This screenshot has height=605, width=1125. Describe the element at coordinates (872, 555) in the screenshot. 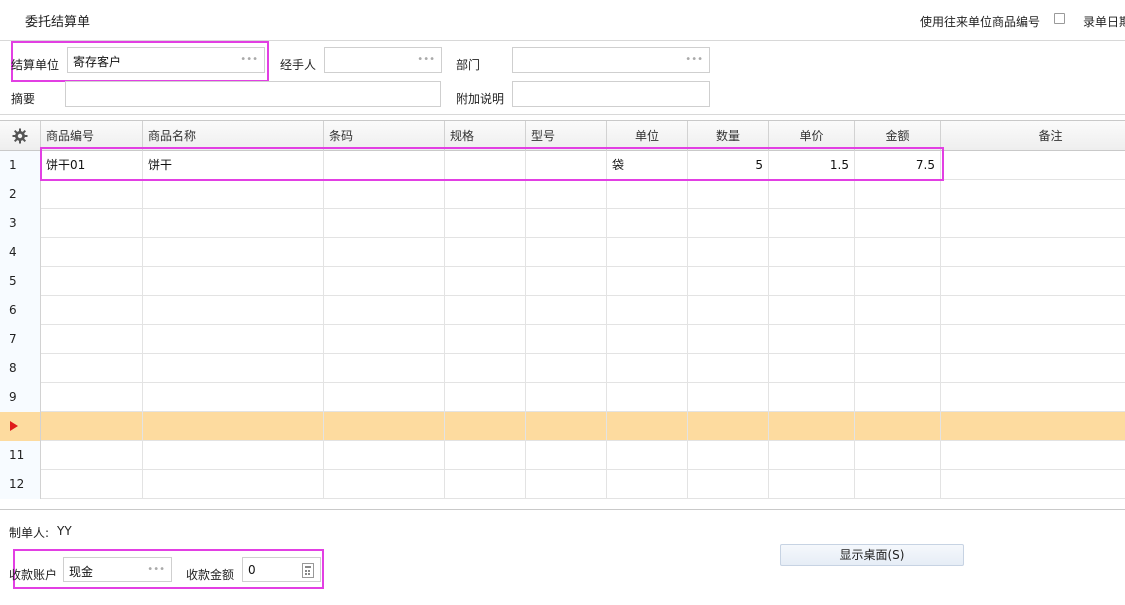

I see `show-desktop-button: 显示桌面(S)` at that location.